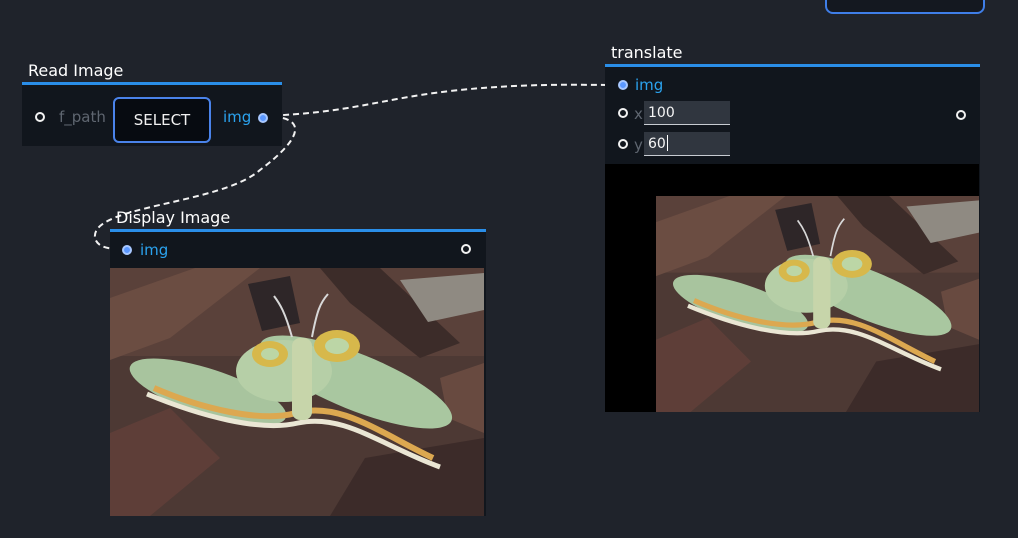  I want to click on display-image-output-port, so click(466, 249).